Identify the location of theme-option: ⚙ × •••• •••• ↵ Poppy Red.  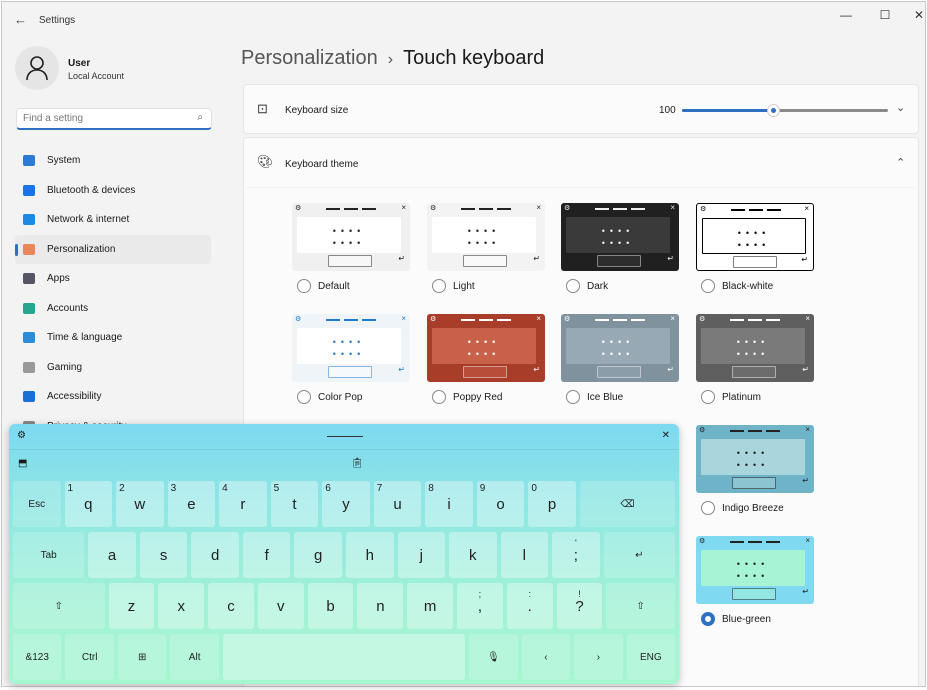
(486, 359).